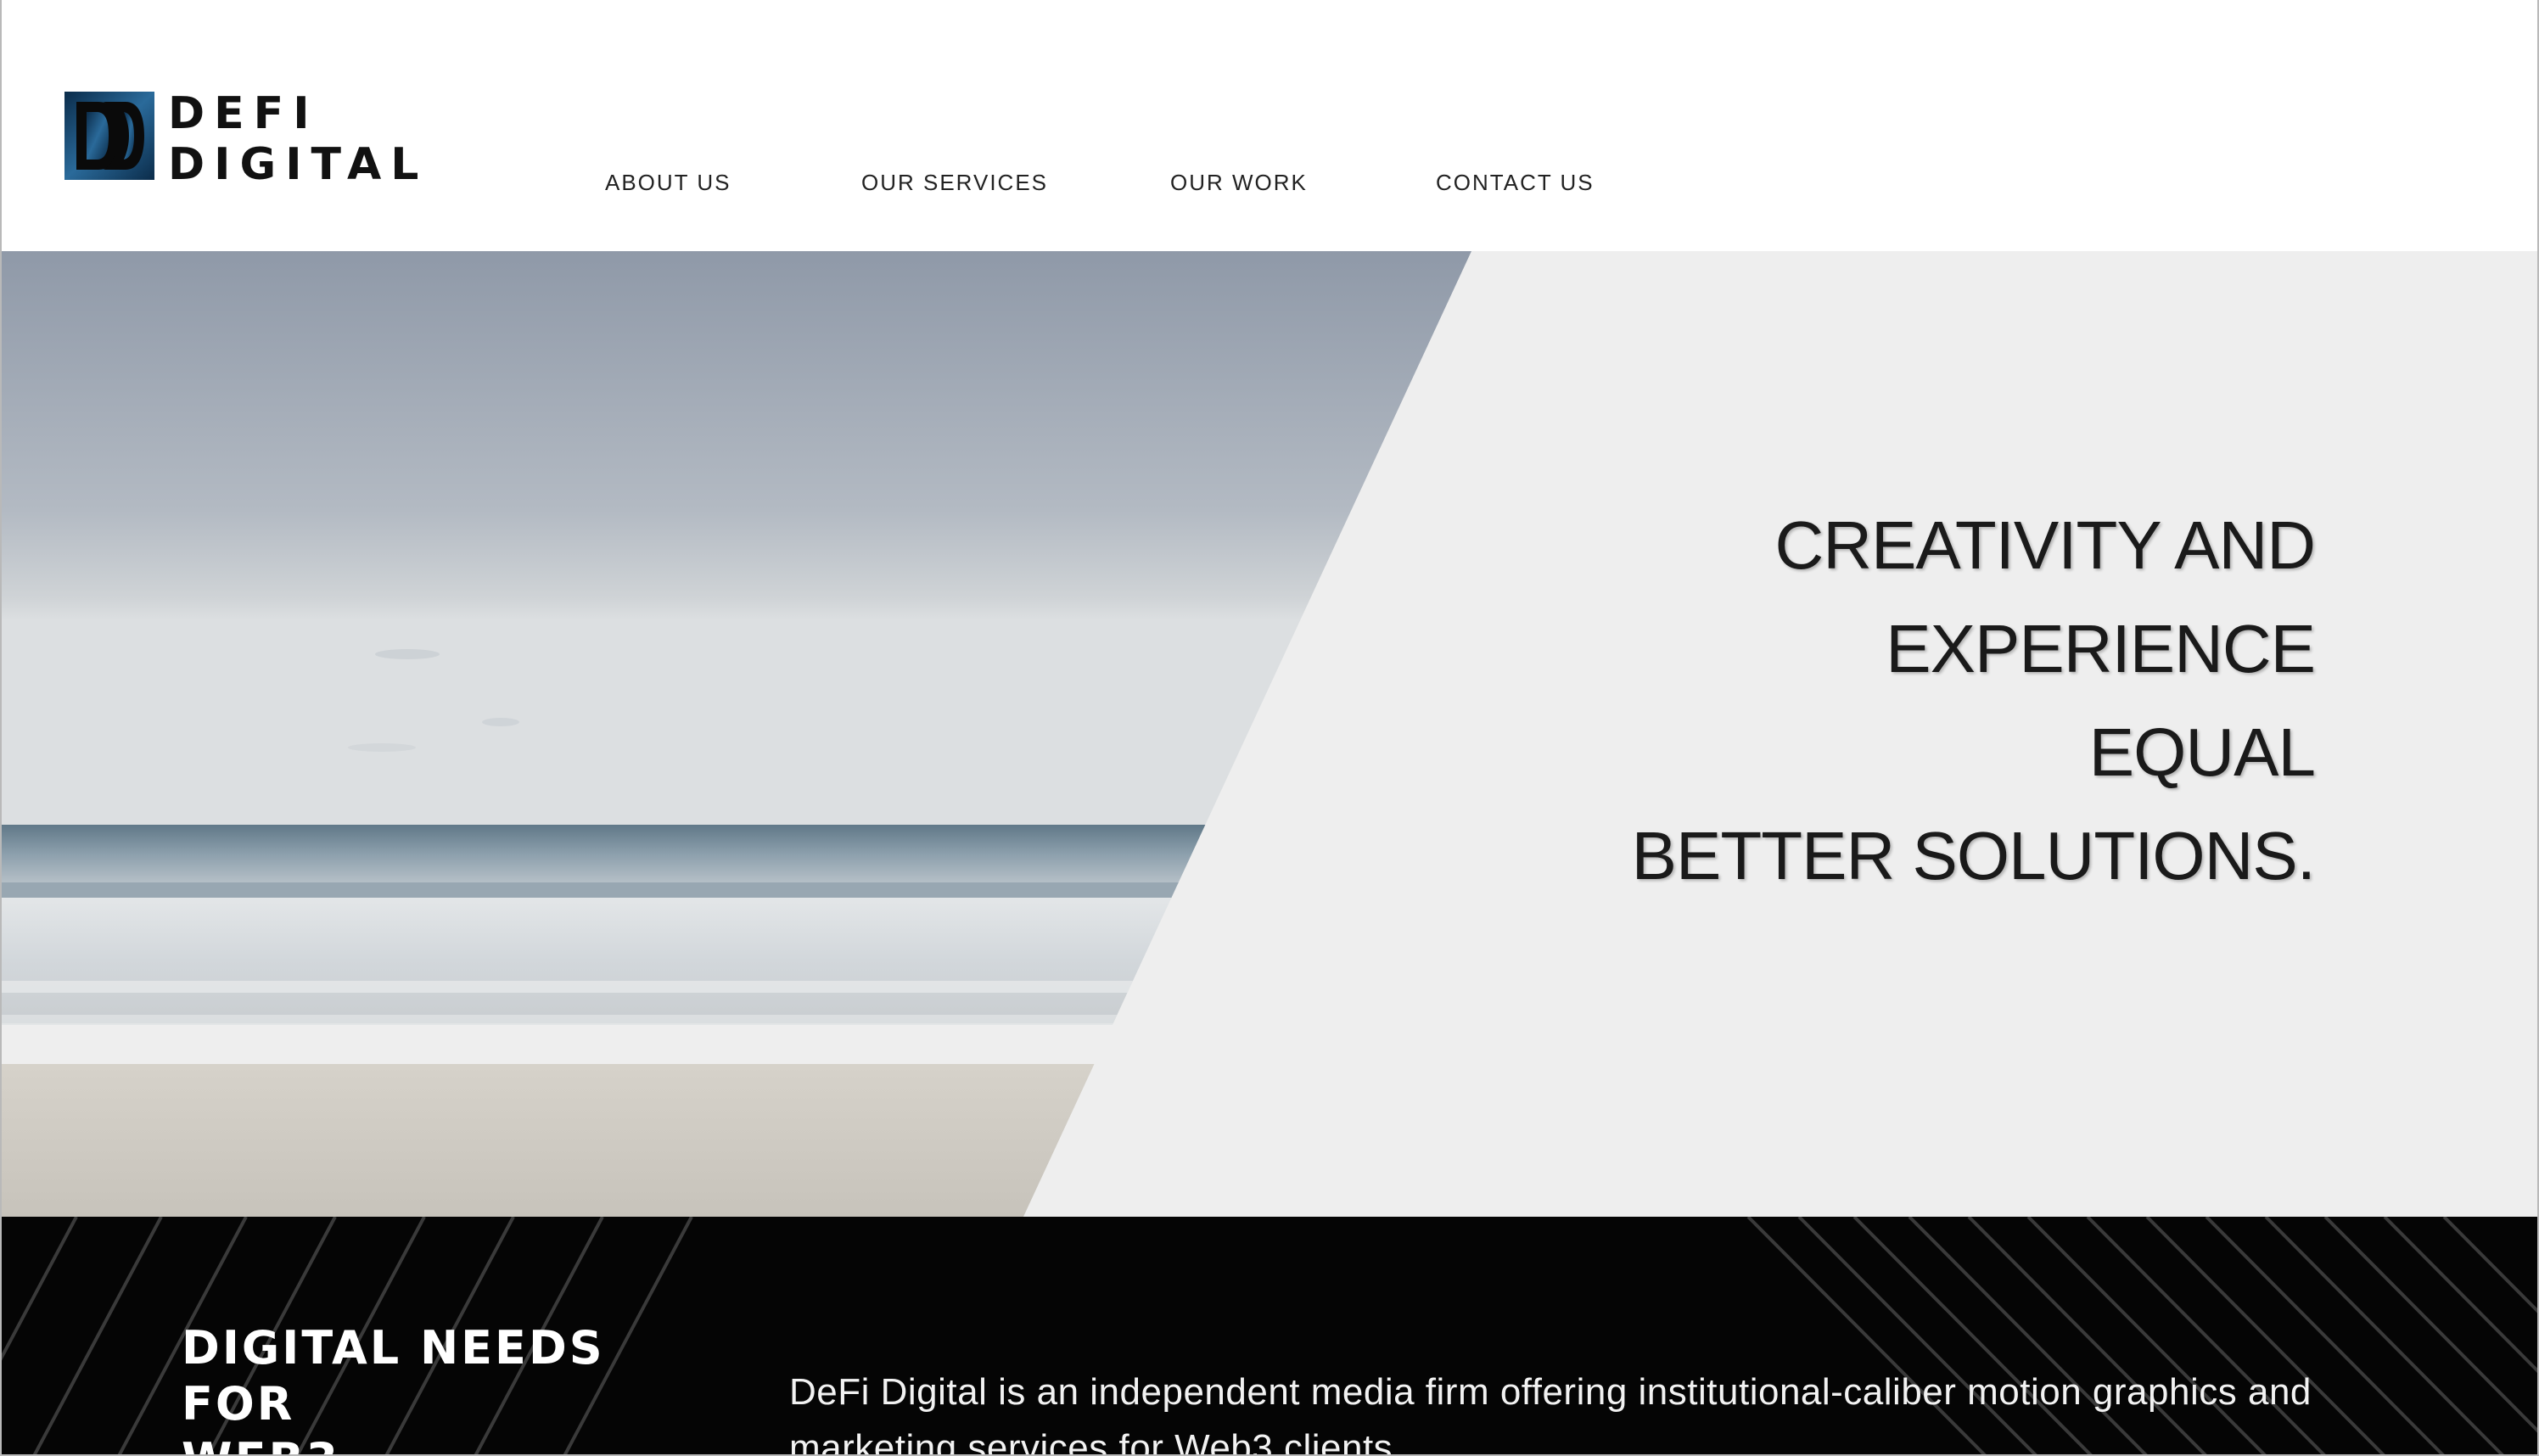  I want to click on nav-contact-us: CONTACT US, so click(1515, 183).